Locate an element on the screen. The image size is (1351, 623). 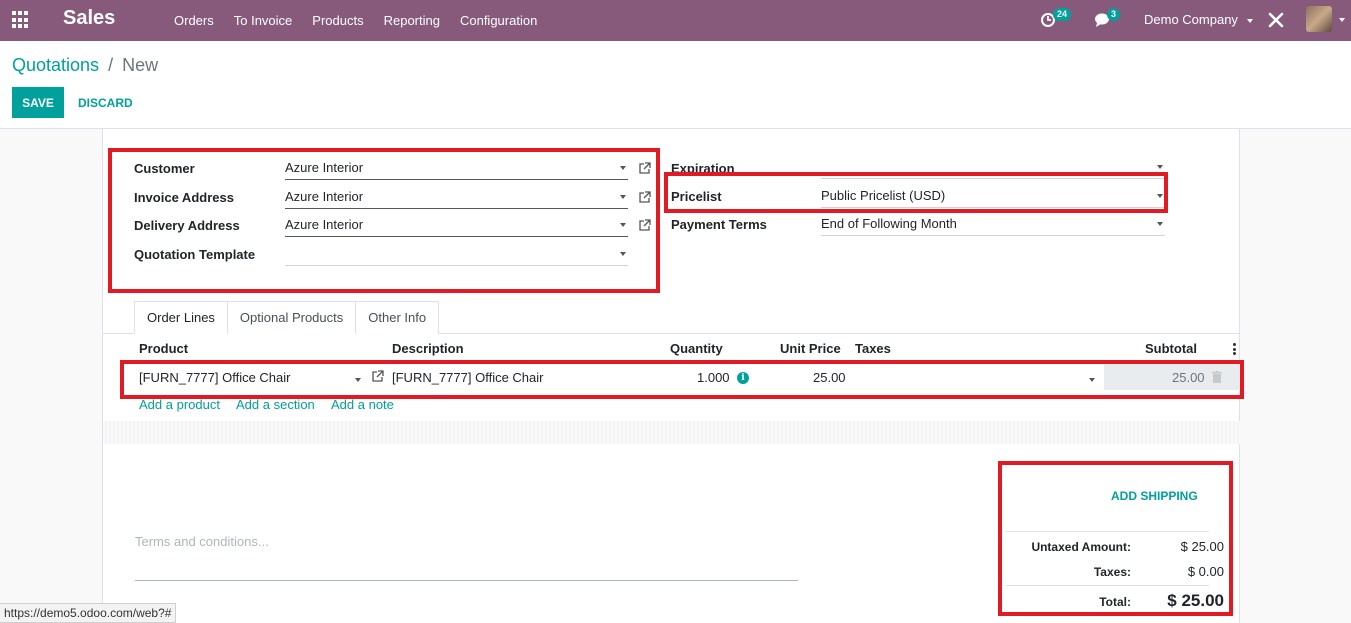
trash-icon is located at coordinates (1217, 377).